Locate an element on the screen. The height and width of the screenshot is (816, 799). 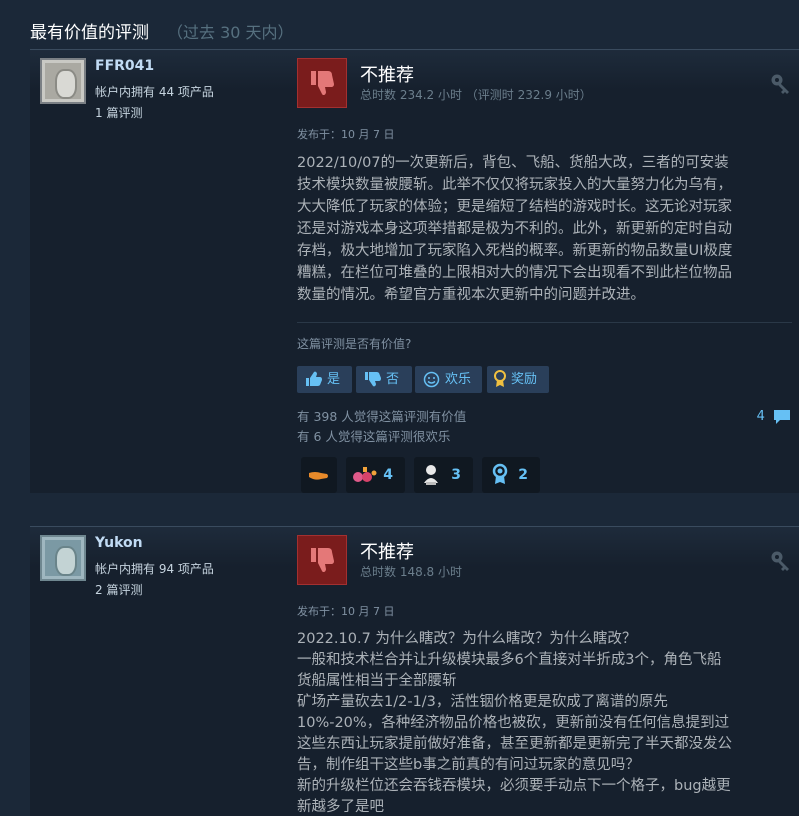
vote-buttons: 是 否 欢乐 奖励 is located at coordinates (544, 379).